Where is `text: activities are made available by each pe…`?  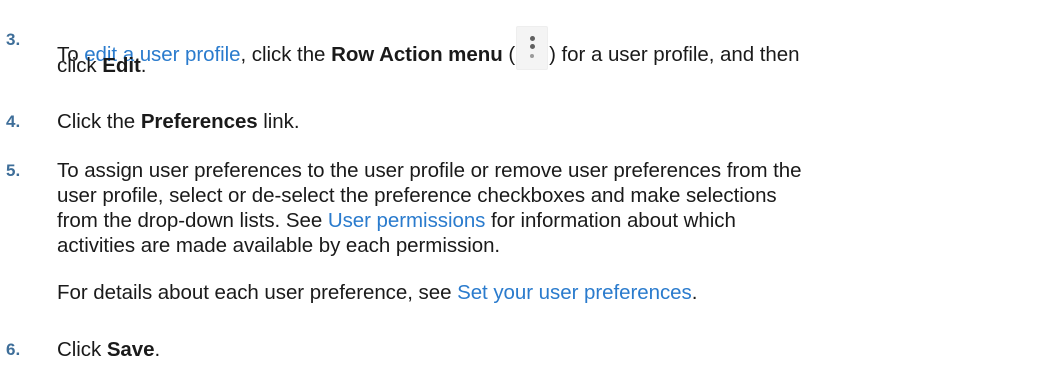
text: activities are made available by each pe… is located at coordinates (279, 245).